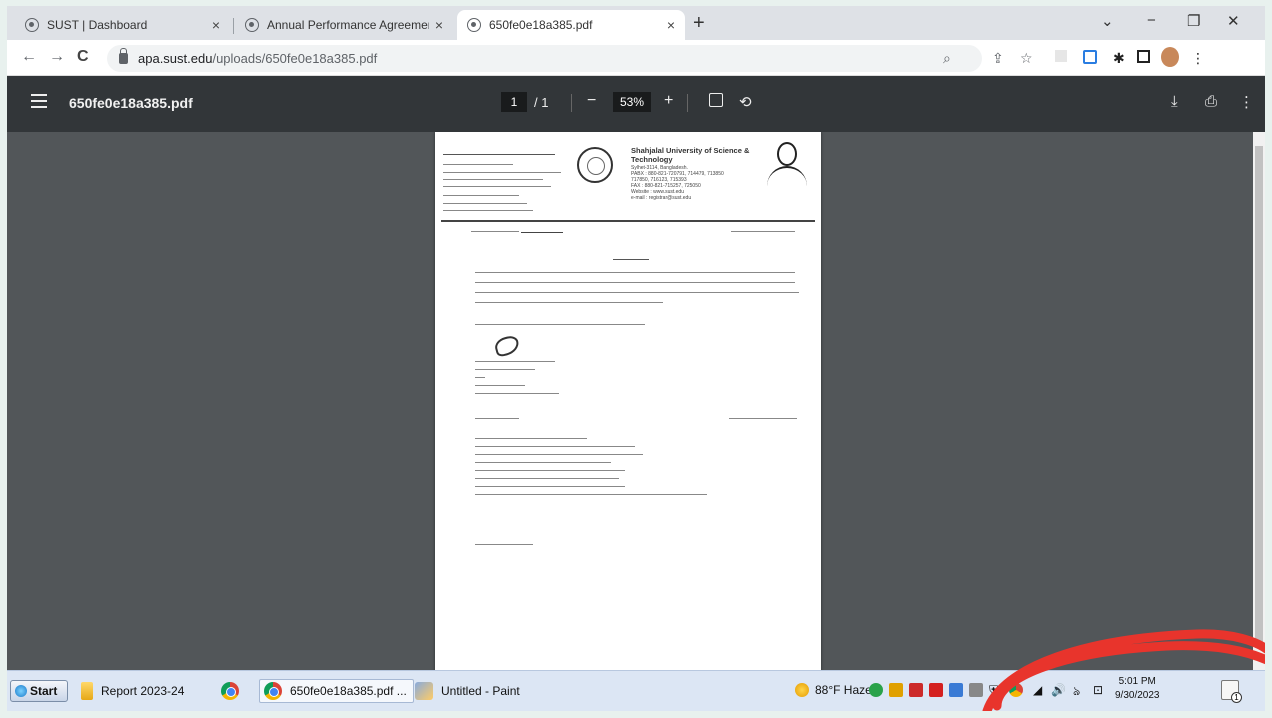 This screenshot has height=718, width=1272. Describe the element at coordinates (1107, 21) in the screenshot. I see `tab-search-button: ⌄` at that location.